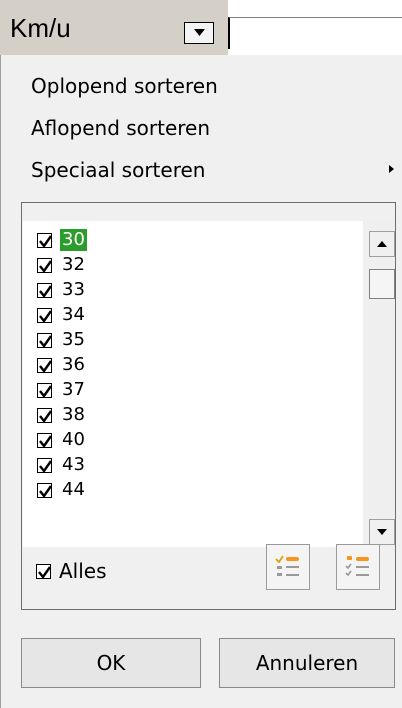  What do you see at coordinates (83, 571) in the screenshot?
I see `select-all-label: Alles` at bounding box center [83, 571].